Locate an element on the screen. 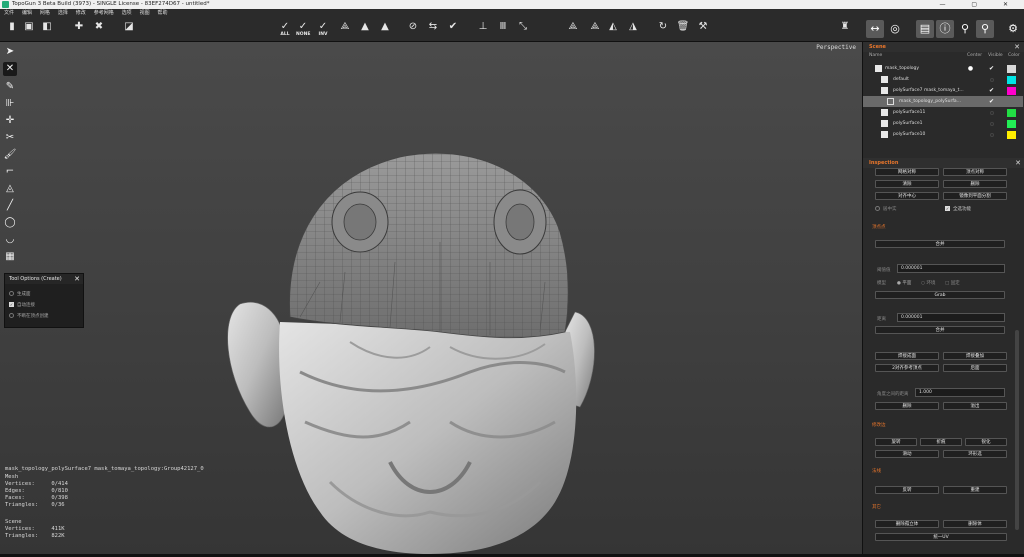 This screenshot has height=557, width=1024. layers-panel-icon: ▤ is located at coordinates (925, 29).